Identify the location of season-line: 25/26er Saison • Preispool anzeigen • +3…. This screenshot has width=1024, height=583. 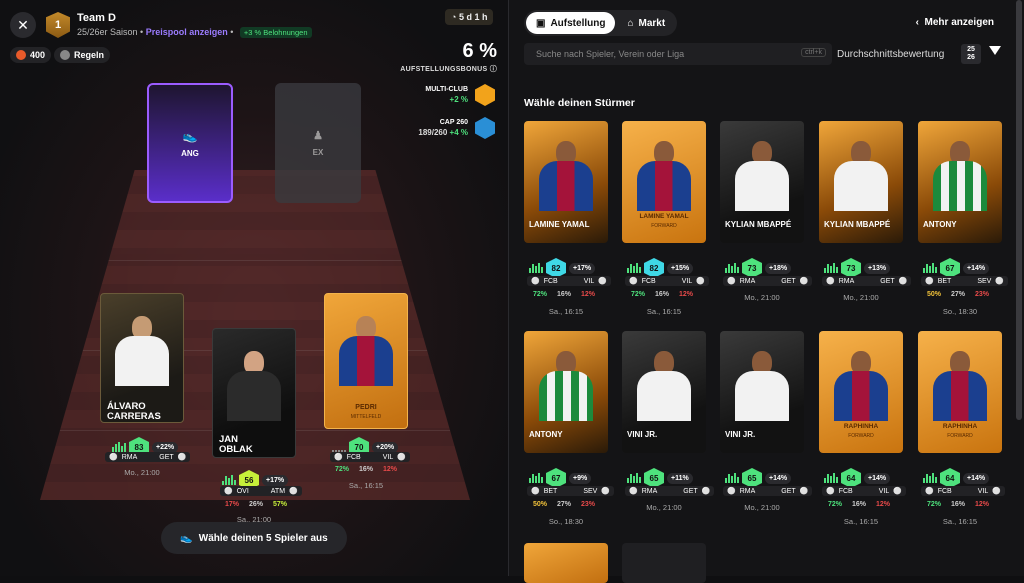
(194, 32).